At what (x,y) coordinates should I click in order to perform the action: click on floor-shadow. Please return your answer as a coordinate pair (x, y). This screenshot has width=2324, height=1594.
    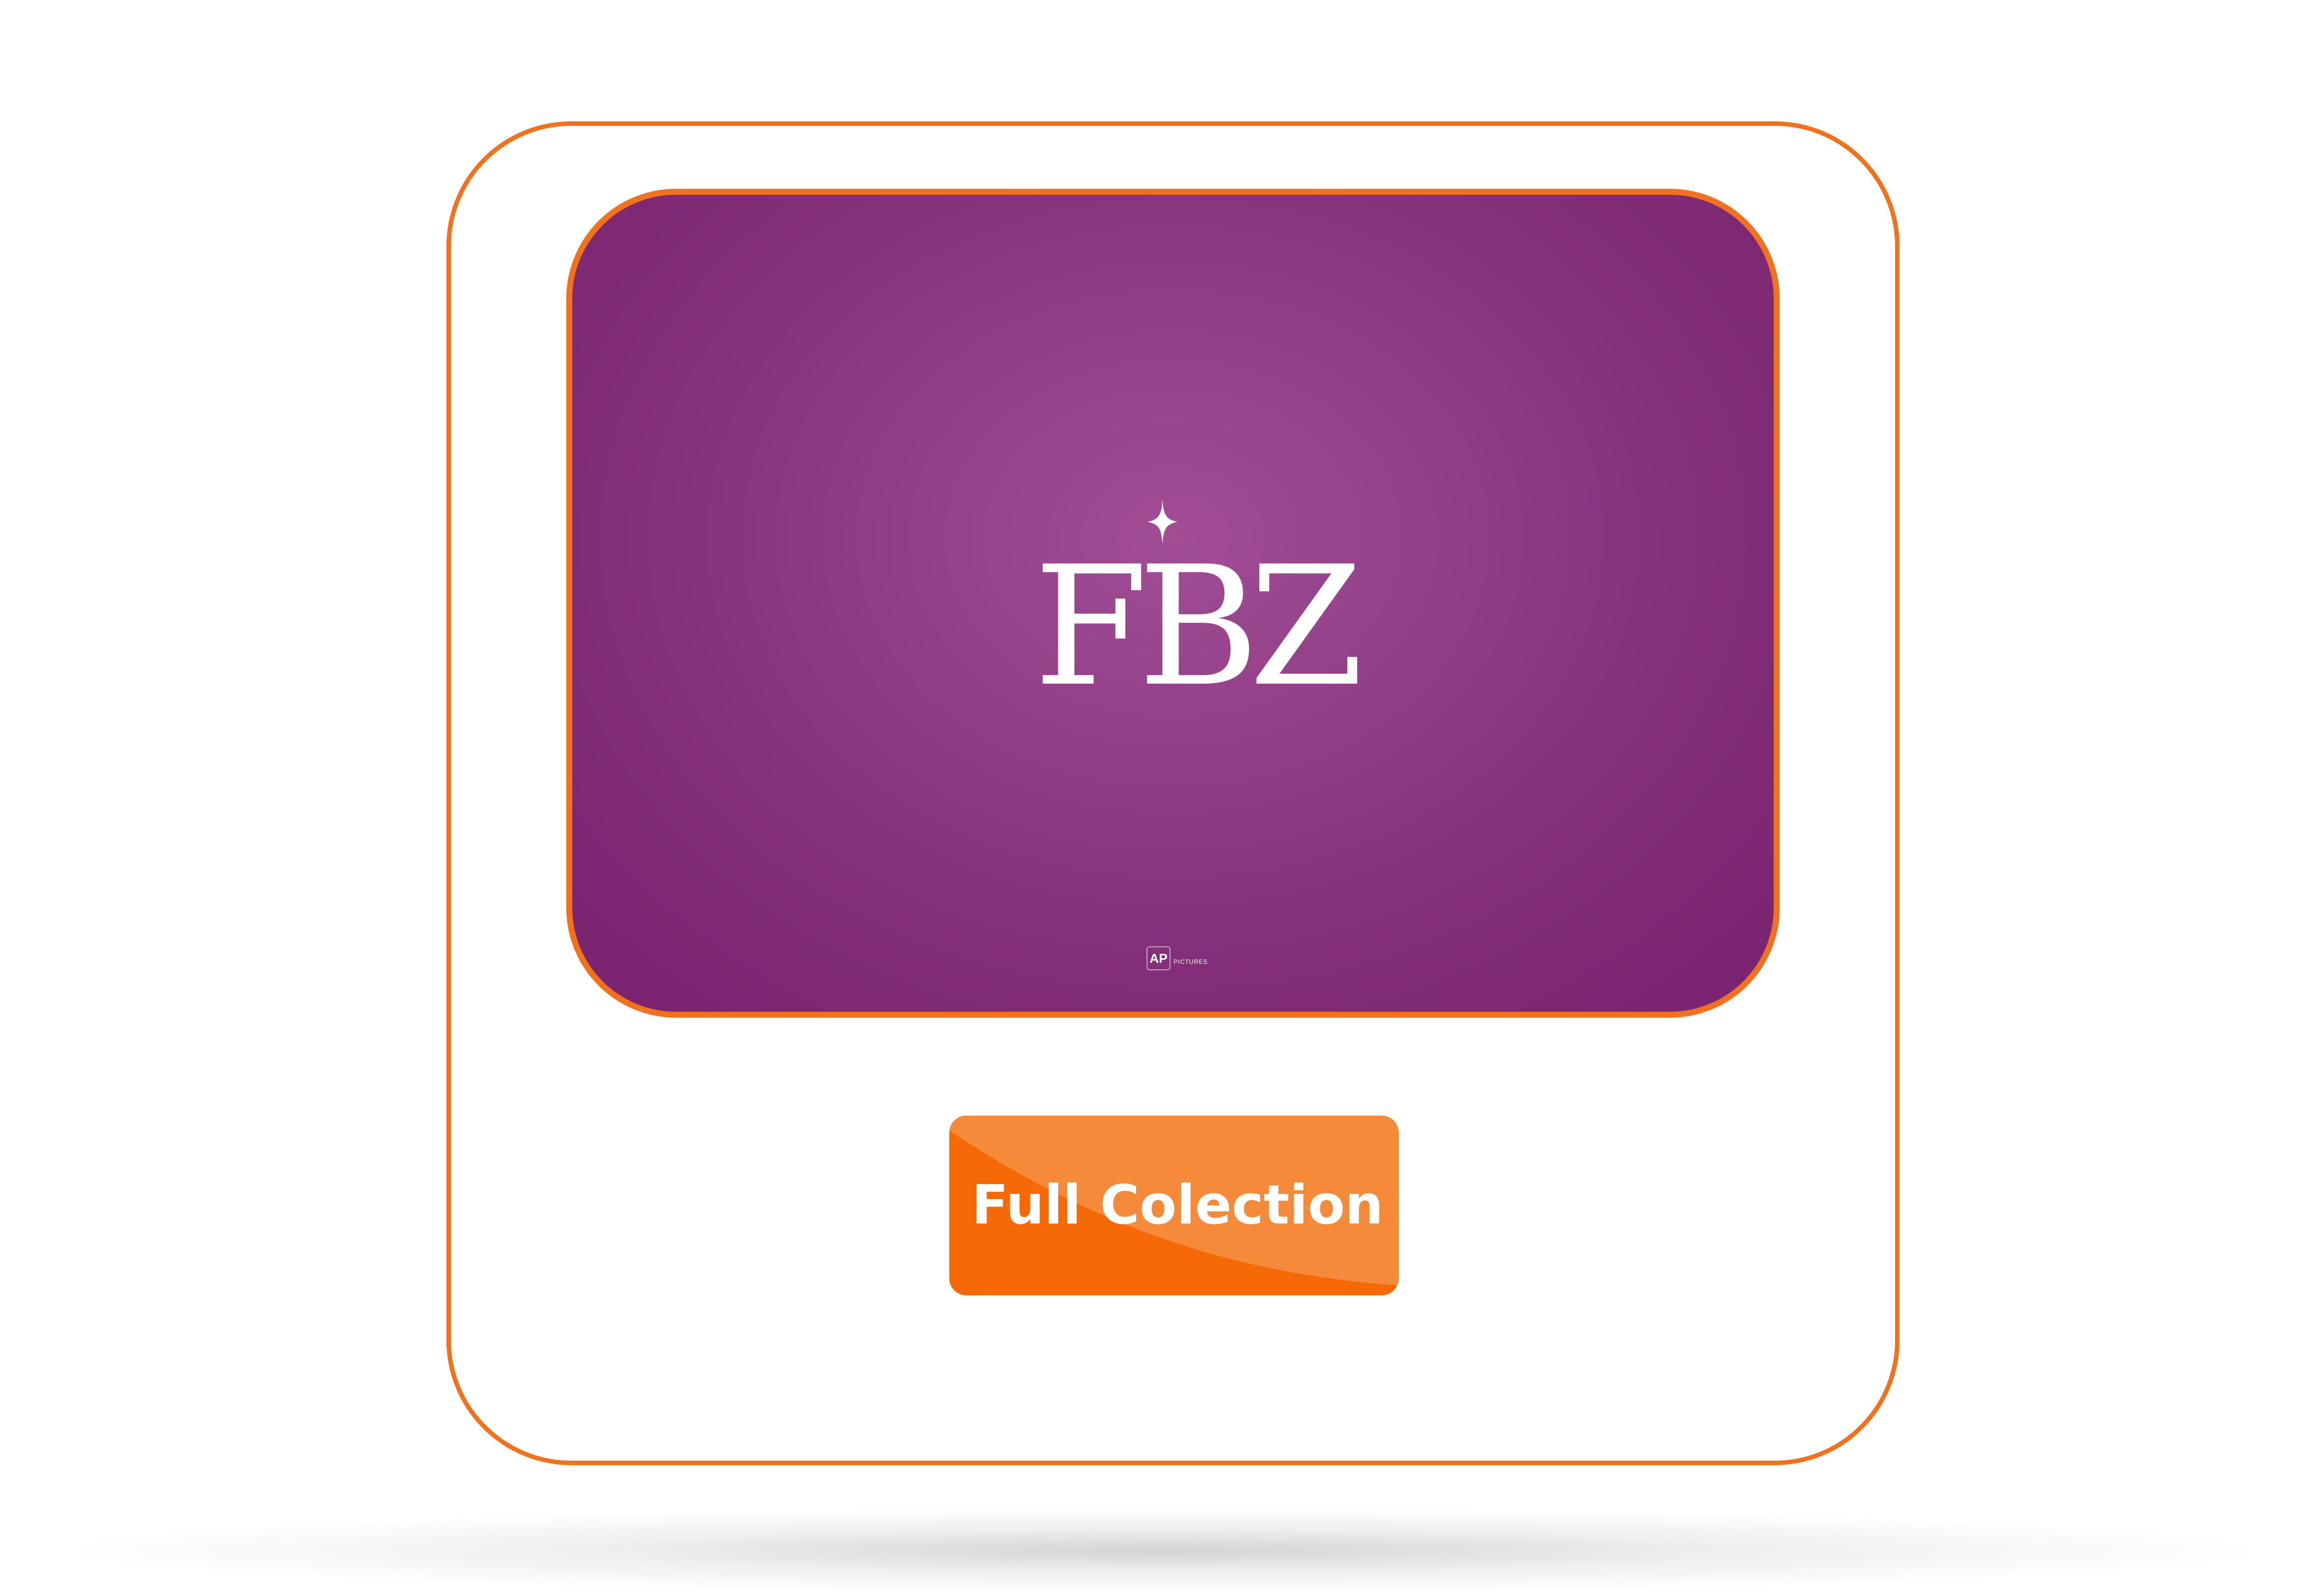
    Looking at the image, I should click on (1163, 1550).